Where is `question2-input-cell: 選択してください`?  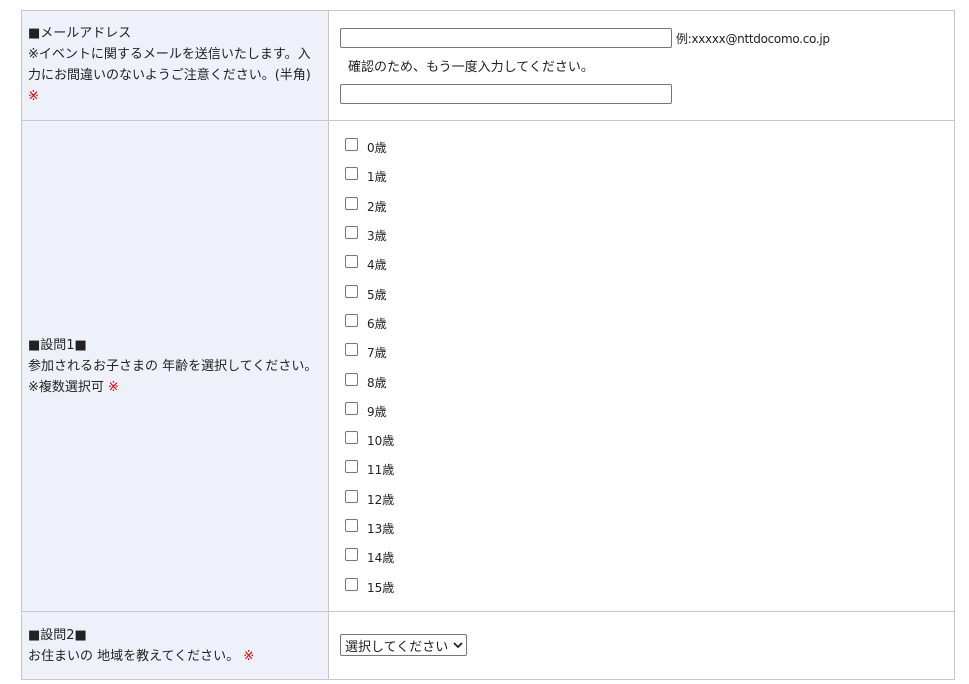 question2-input-cell: 選択してください is located at coordinates (641, 645).